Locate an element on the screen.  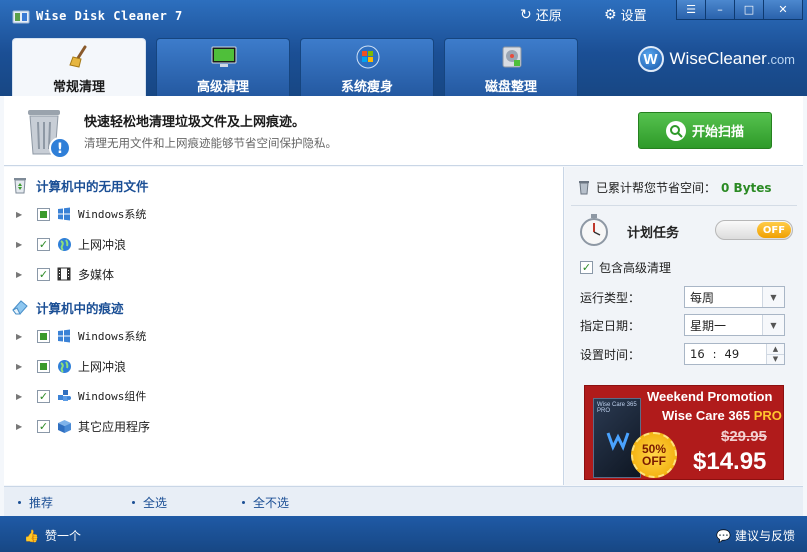
time-input: 16 : 49 ▲ ▼ is located at coordinates (734, 354).